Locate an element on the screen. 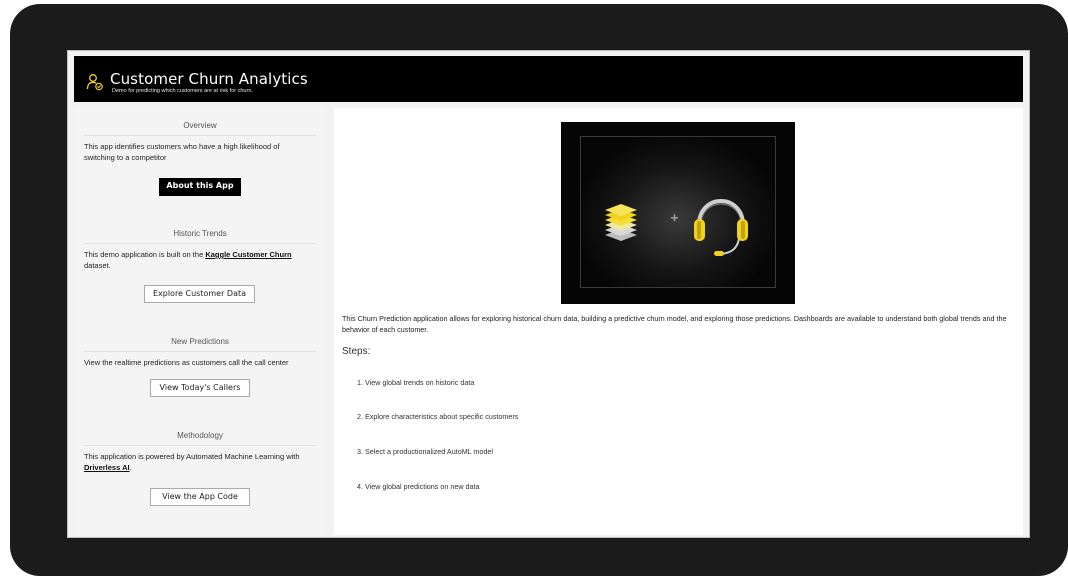  hero-image is located at coordinates (678, 213).